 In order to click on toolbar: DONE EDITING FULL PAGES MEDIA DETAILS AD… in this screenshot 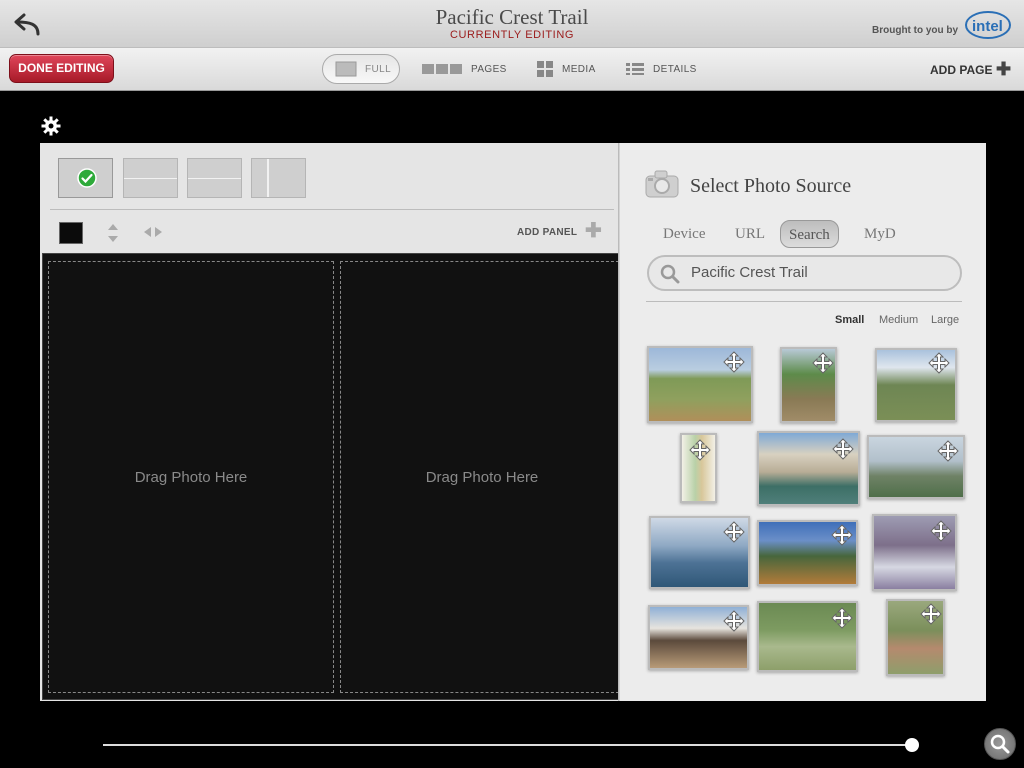, I will do `click(512, 69)`.